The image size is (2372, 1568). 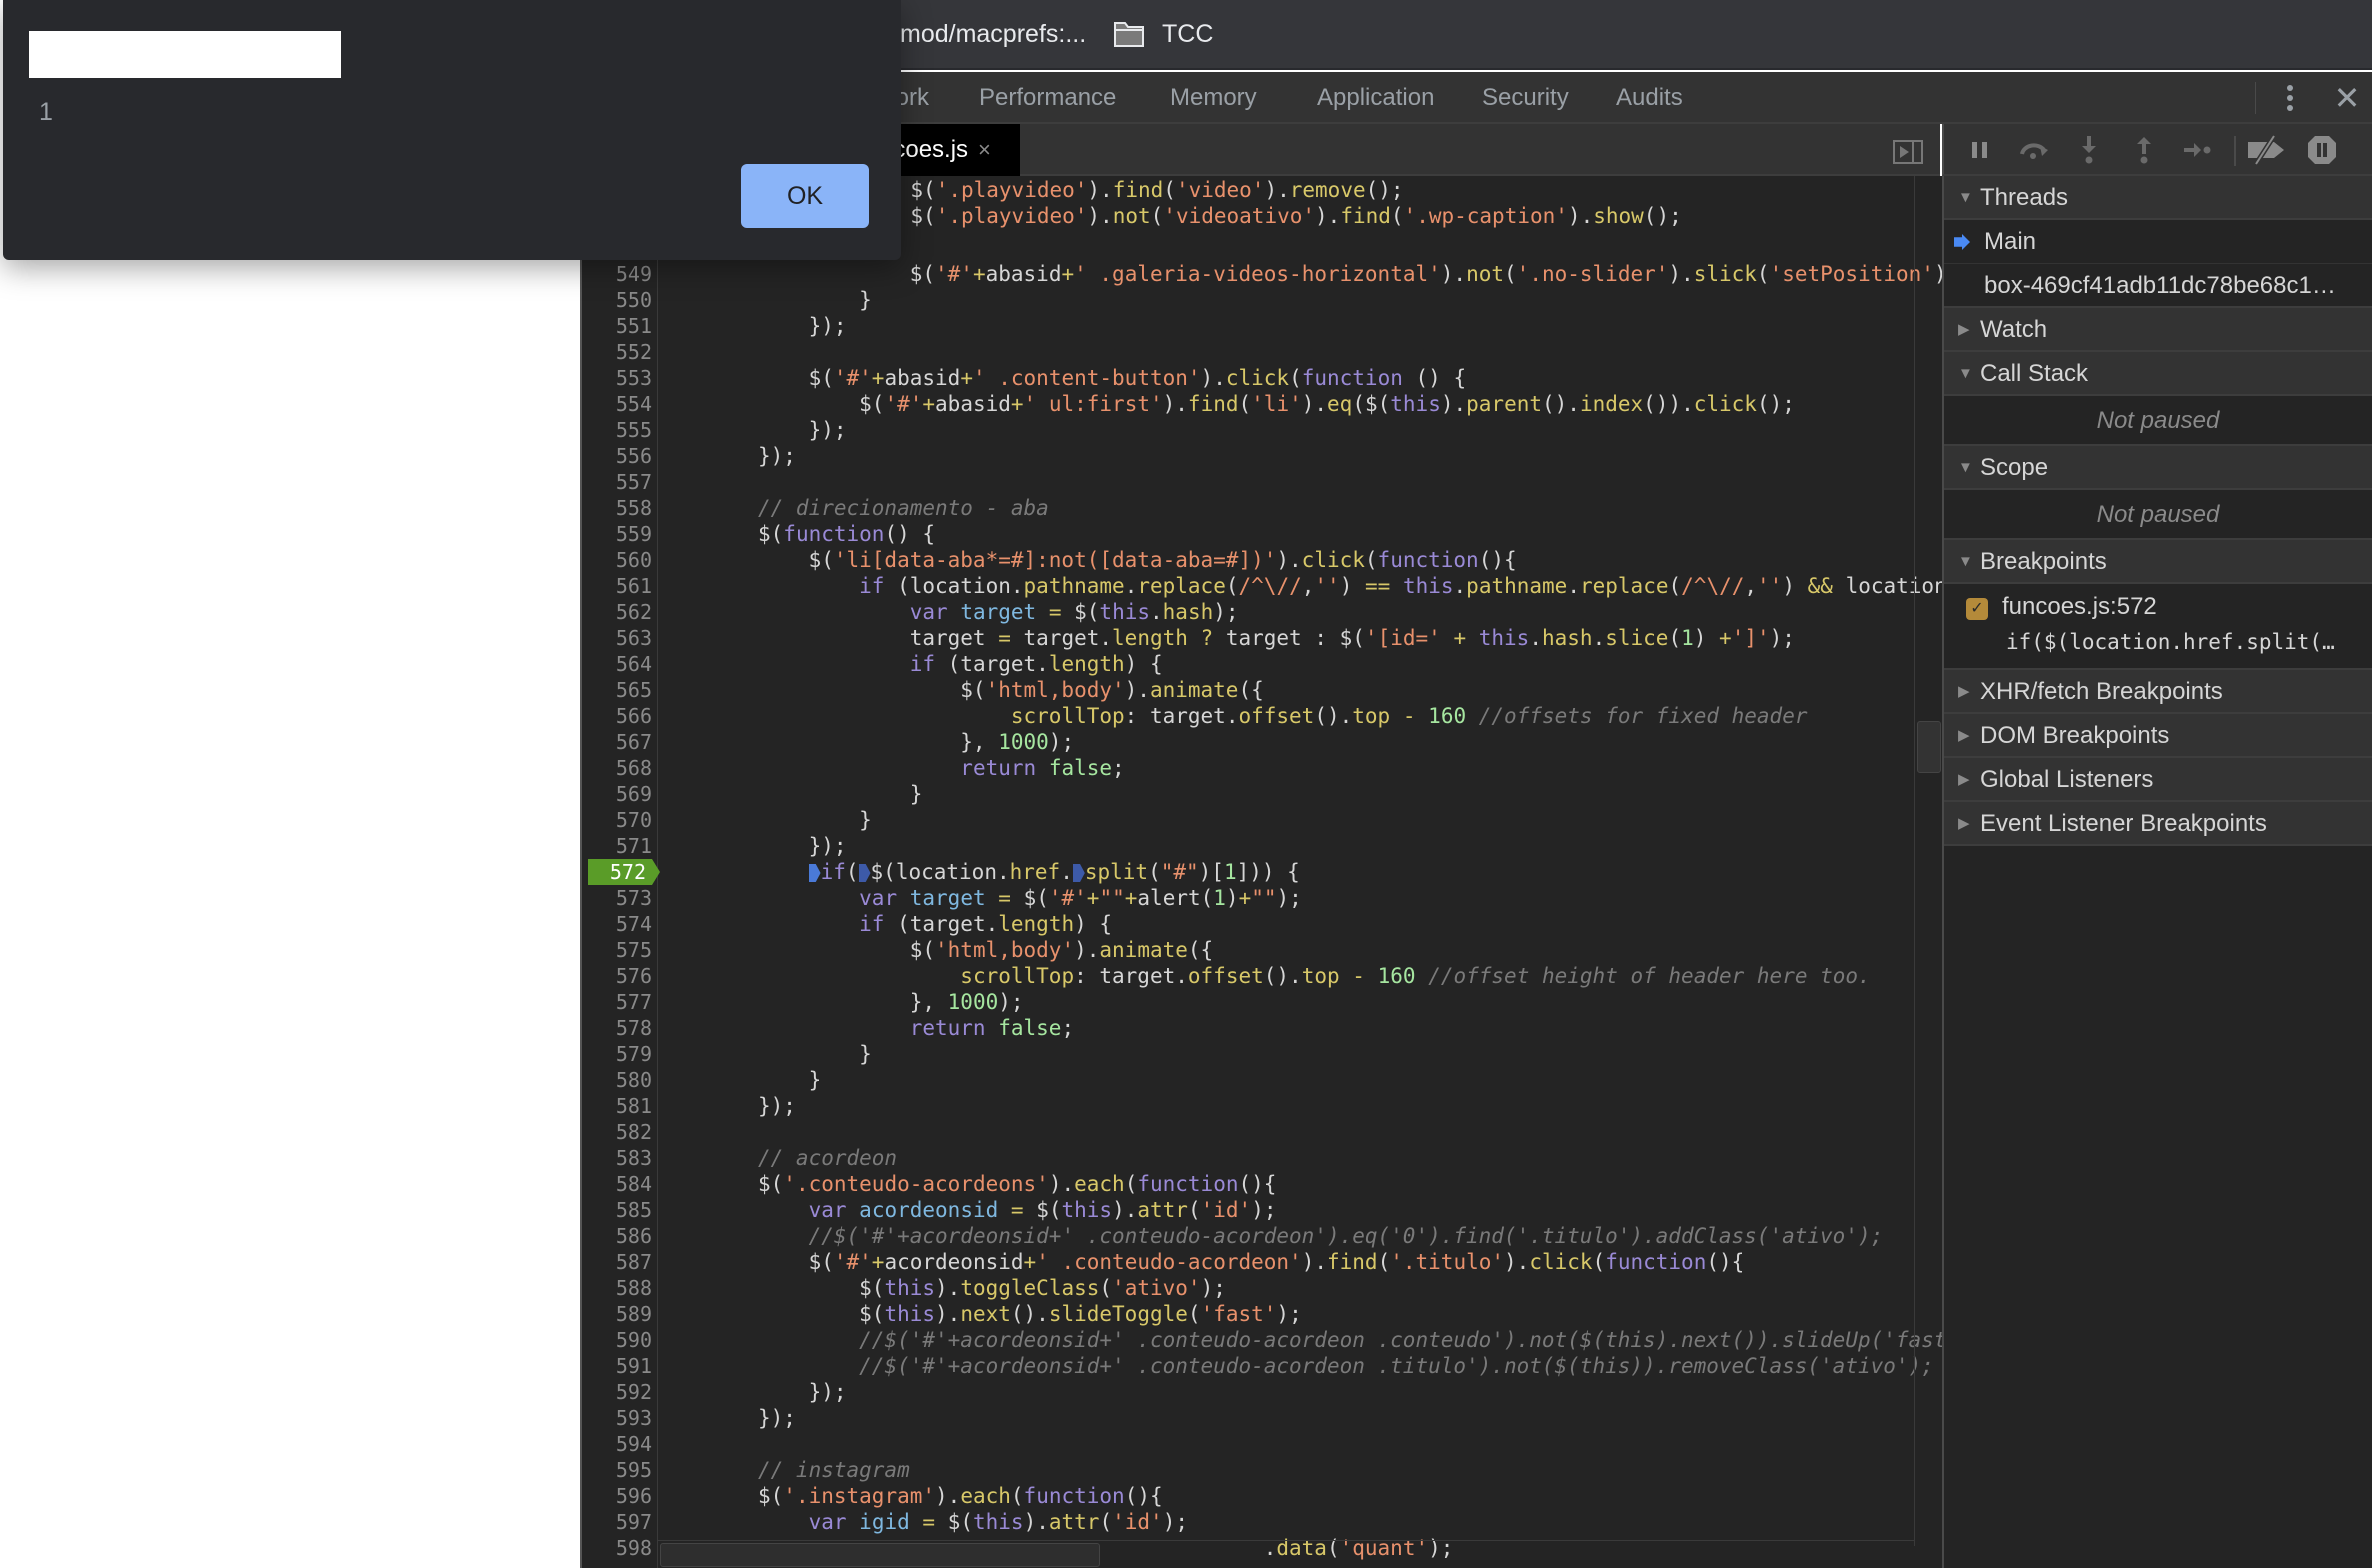 I want to click on line-number: 598, so click(x=617, y=1548).